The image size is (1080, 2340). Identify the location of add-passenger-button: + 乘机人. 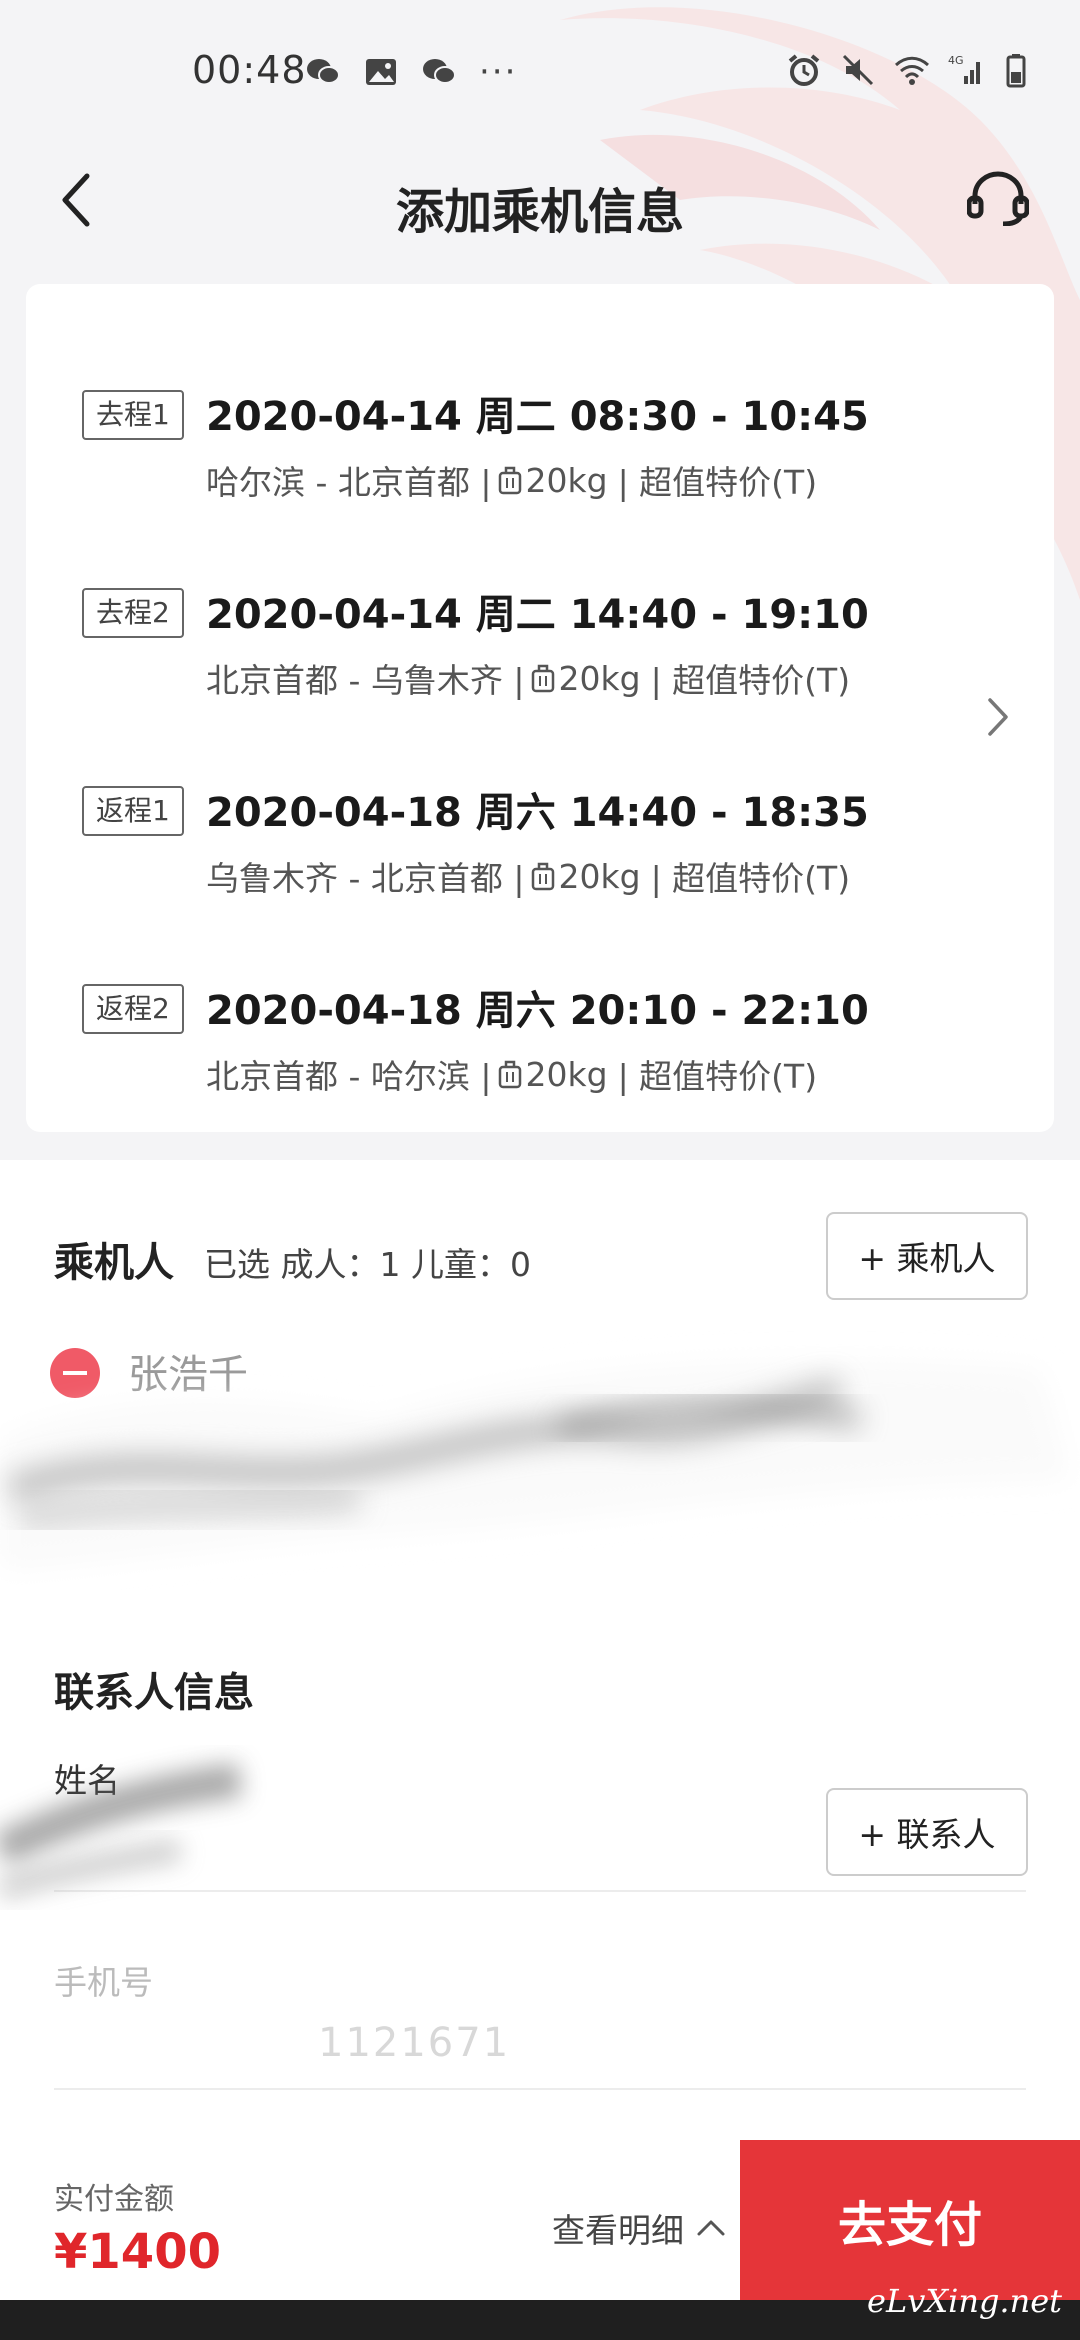
(927, 1256).